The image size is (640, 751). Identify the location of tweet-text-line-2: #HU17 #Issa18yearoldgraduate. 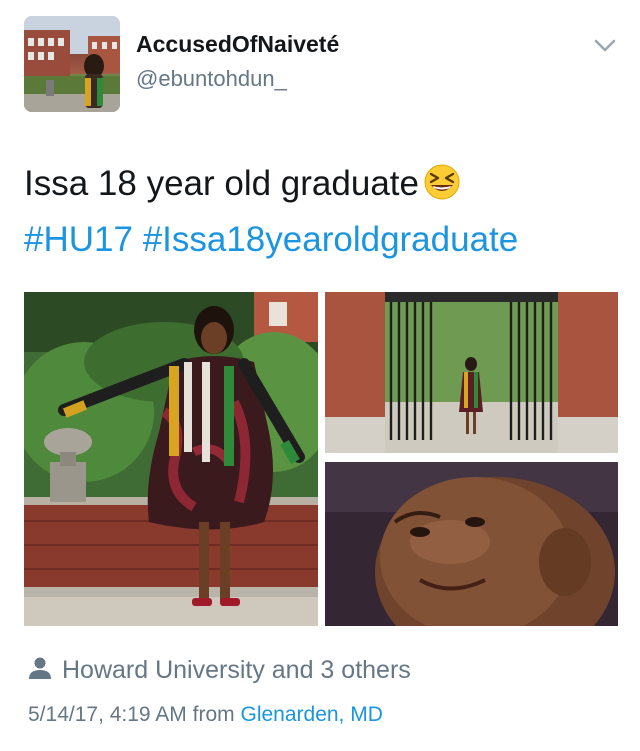
(322, 240).